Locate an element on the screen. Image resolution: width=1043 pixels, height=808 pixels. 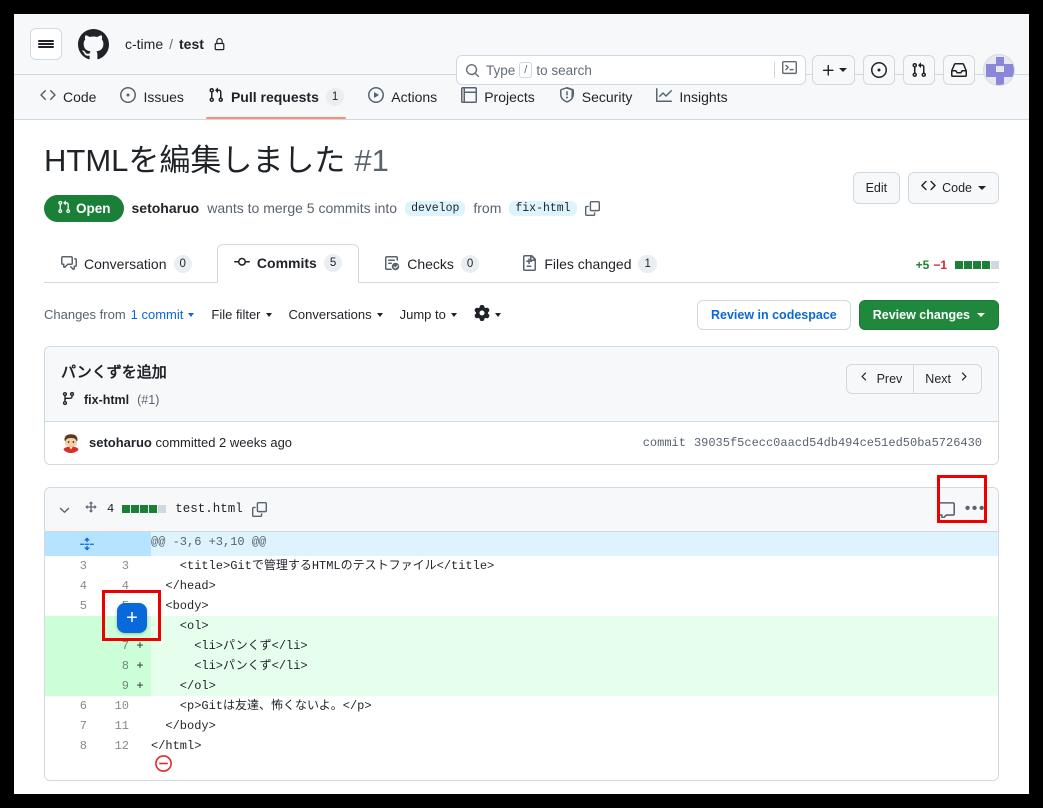
pull-requests-button is located at coordinates (919, 70).